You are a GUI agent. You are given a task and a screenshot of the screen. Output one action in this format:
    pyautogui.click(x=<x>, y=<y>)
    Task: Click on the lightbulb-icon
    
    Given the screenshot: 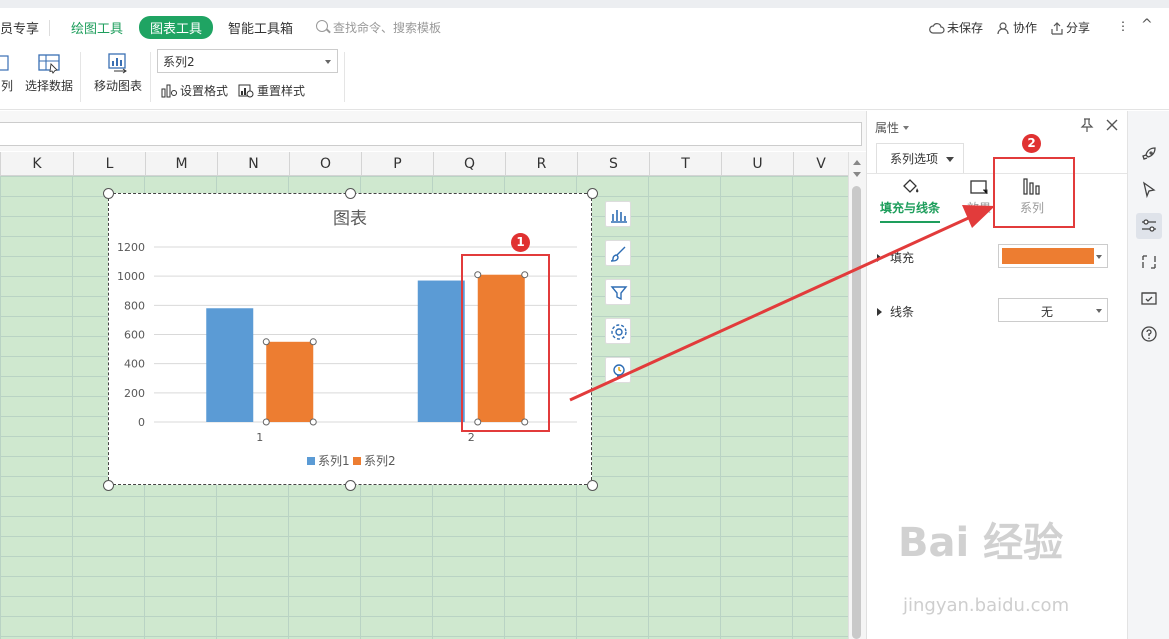 What is the action you would take?
    pyautogui.click(x=619, y=371)
    